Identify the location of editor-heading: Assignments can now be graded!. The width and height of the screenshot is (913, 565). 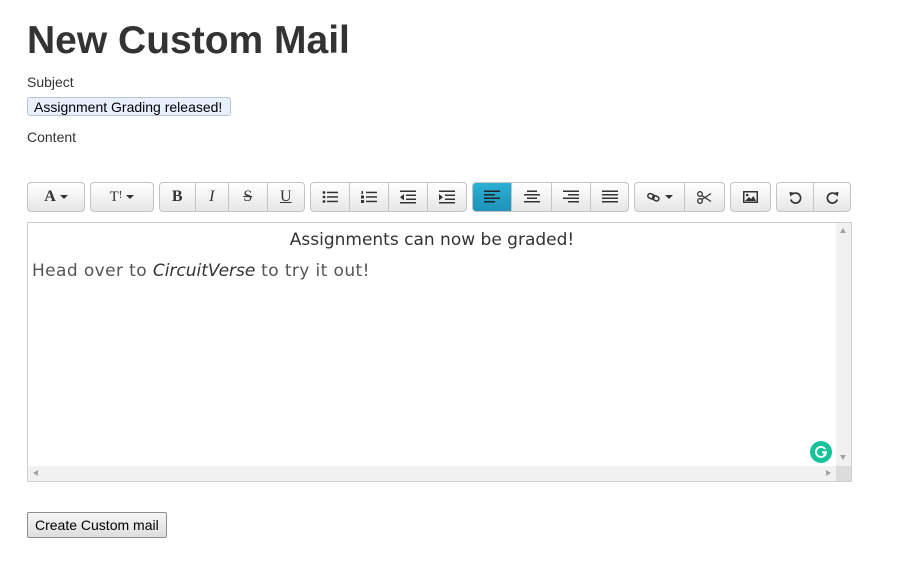
(432, 240).